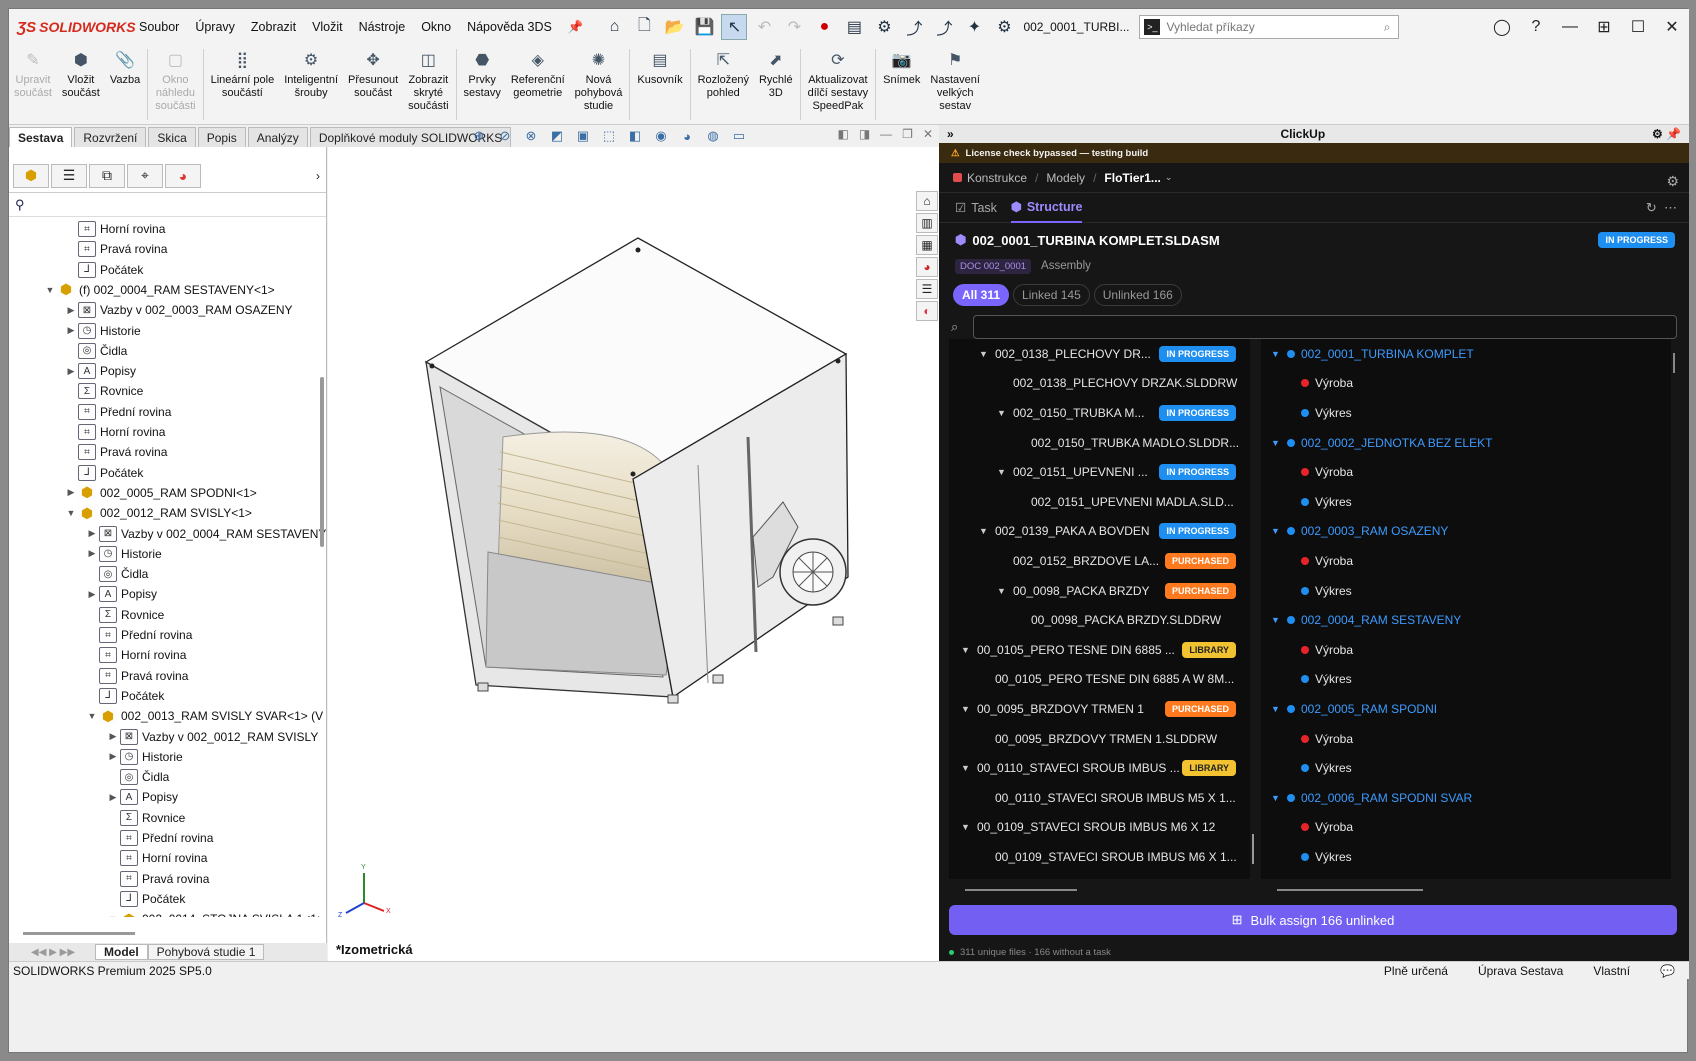  What do you see at coordinates (436, 27) in the screenshot?
I see `menu-okno: Okno` at bounding box center [436, 27].